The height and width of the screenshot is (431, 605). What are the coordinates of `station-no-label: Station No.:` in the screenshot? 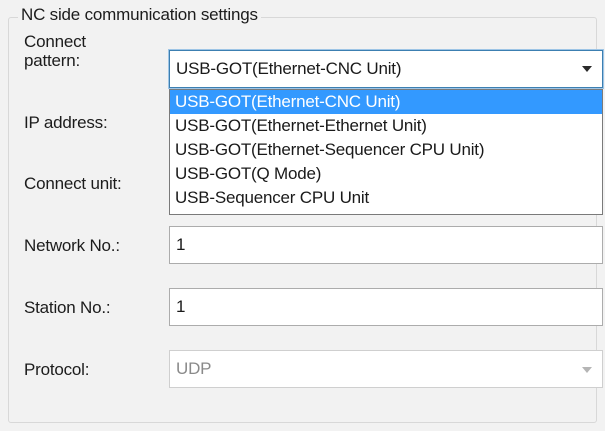 It's located at (67, 307).